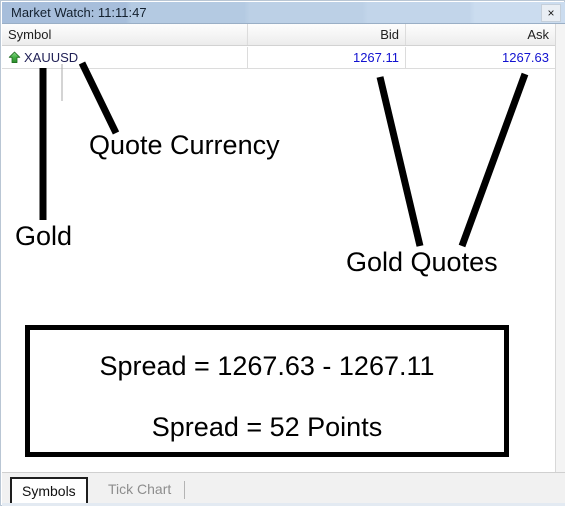 The width and height of the screenshot is (565, 506). What do you see at coordinates (51, 57) in the screenshot?
I see `symbol-label: XAUUSD` at bounding box center [51, 57].